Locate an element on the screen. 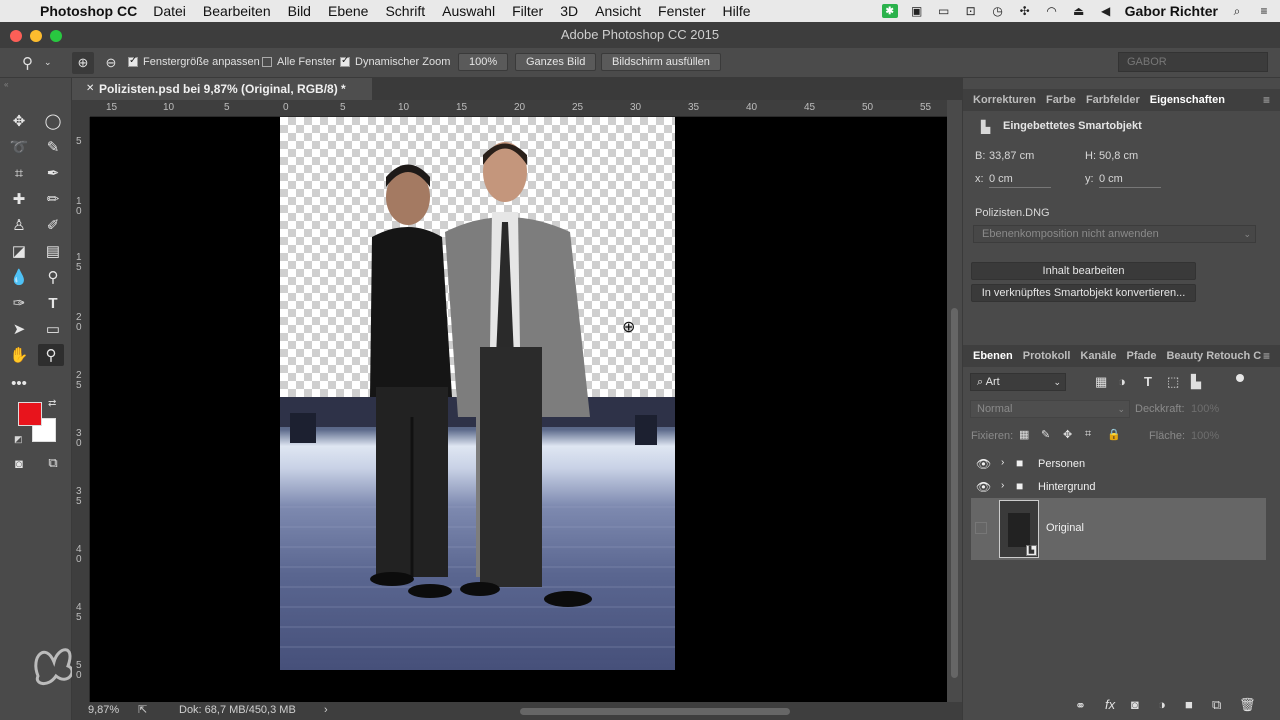 This screenshot has width=1280, height=720. horizontal-scroll-thumb is located at coordinates (655, 711).